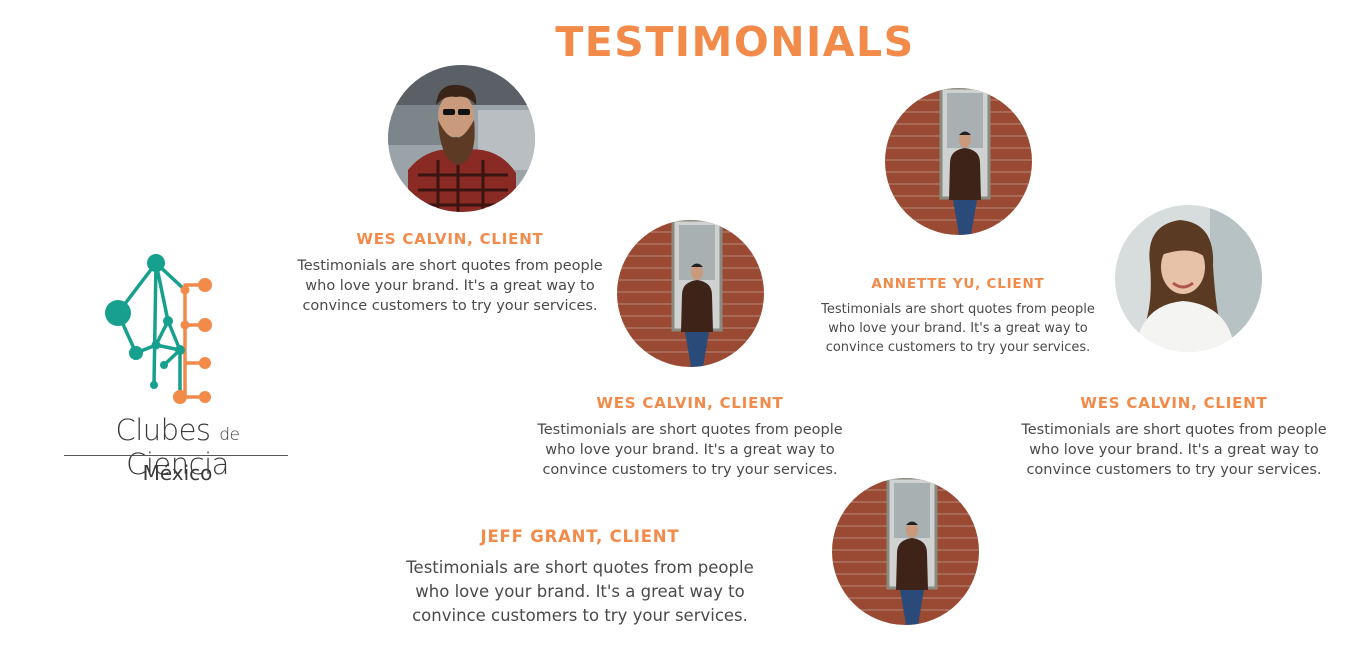 The height and width of the screenshot is (650, 1350). Describe the element at coordinates (158, 329) in the screenshot. I see `molecule-logo-icon` at that location.